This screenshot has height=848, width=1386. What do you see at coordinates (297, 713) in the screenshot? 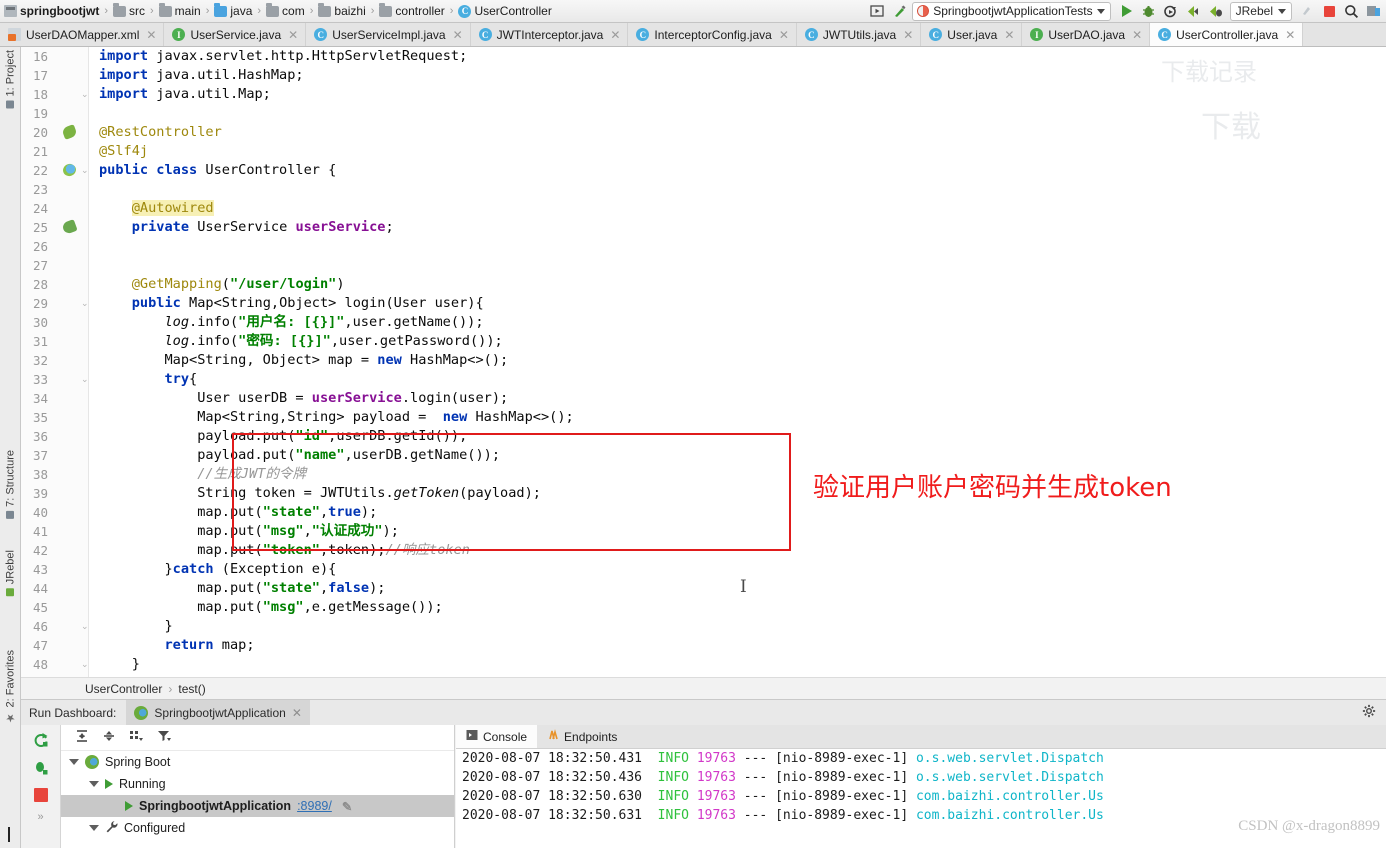
I see `close-icon: ✕` at bounding box center [297, 713].